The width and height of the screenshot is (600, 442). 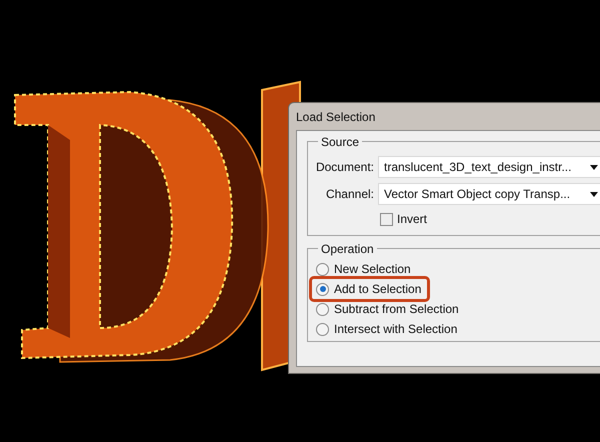 I want to click on field-label: Document:, so click(x=344, y=167).